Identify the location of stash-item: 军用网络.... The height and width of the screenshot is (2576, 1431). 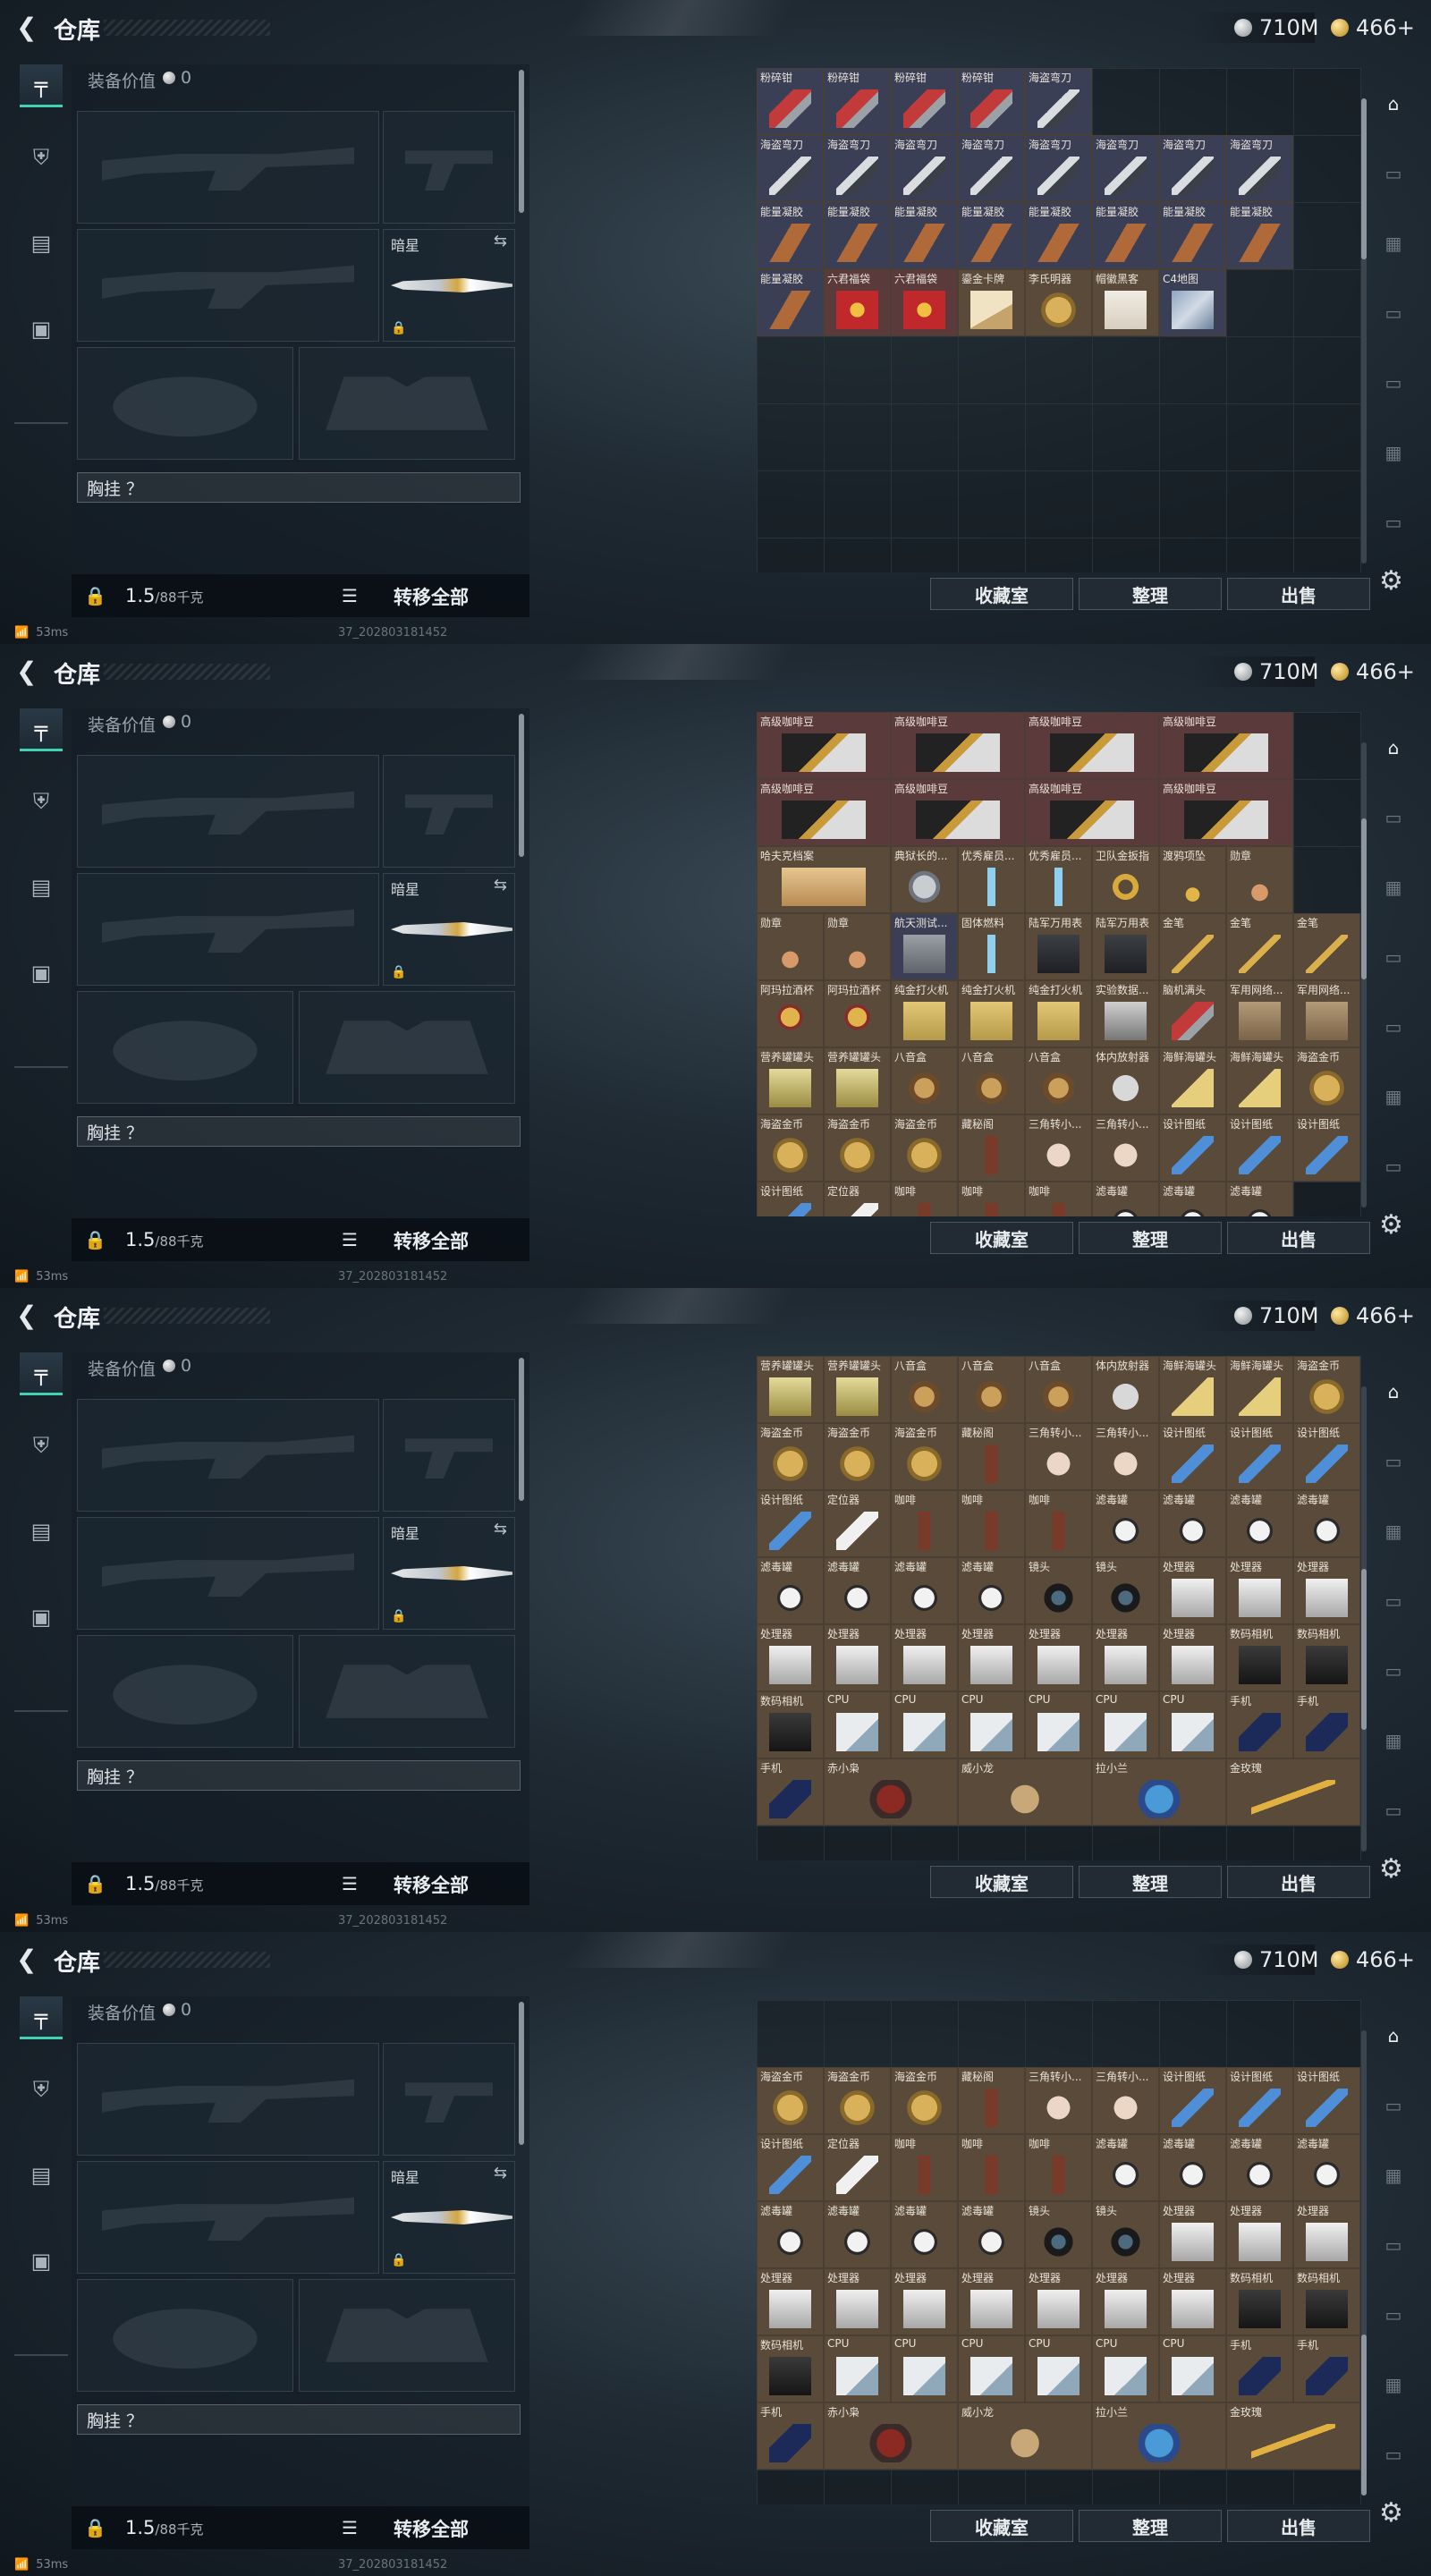
(1259, 1013).